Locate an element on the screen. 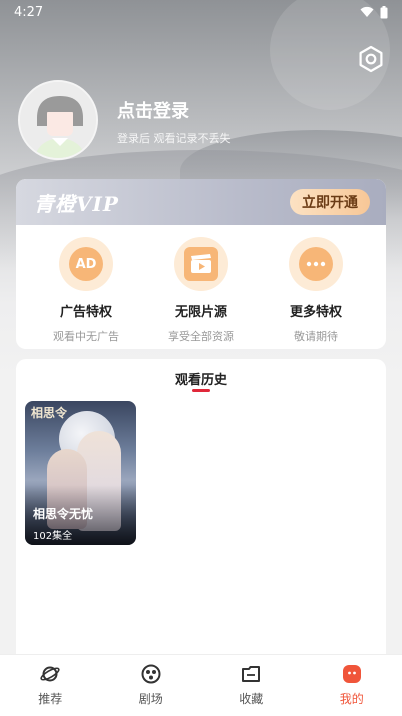  more-icon is located at coordinates (316, 264).